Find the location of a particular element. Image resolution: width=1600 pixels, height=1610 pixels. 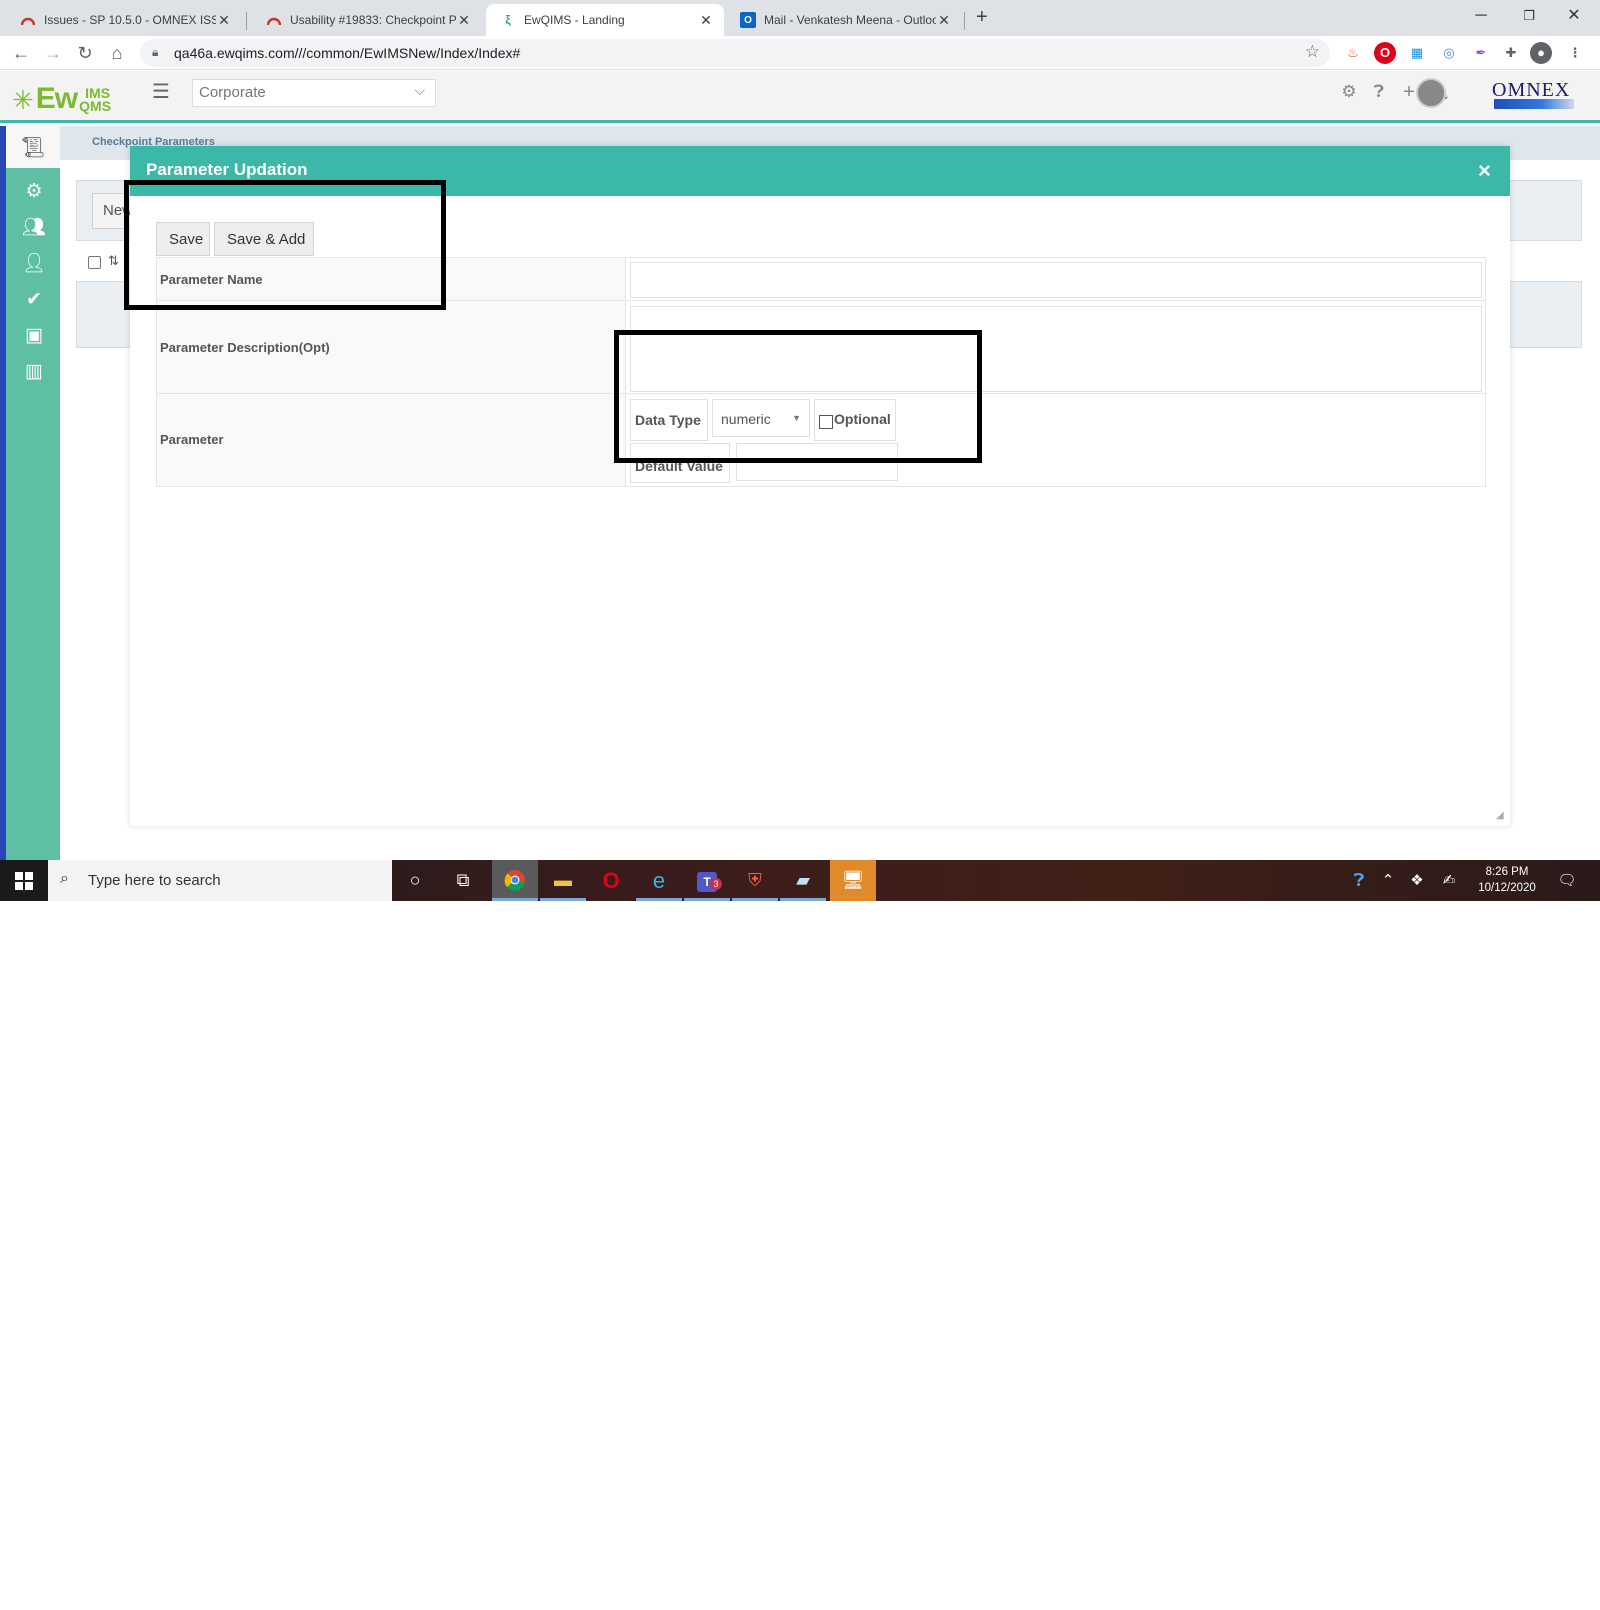

teams-icon: T3 is located at coordinates (707, 880).